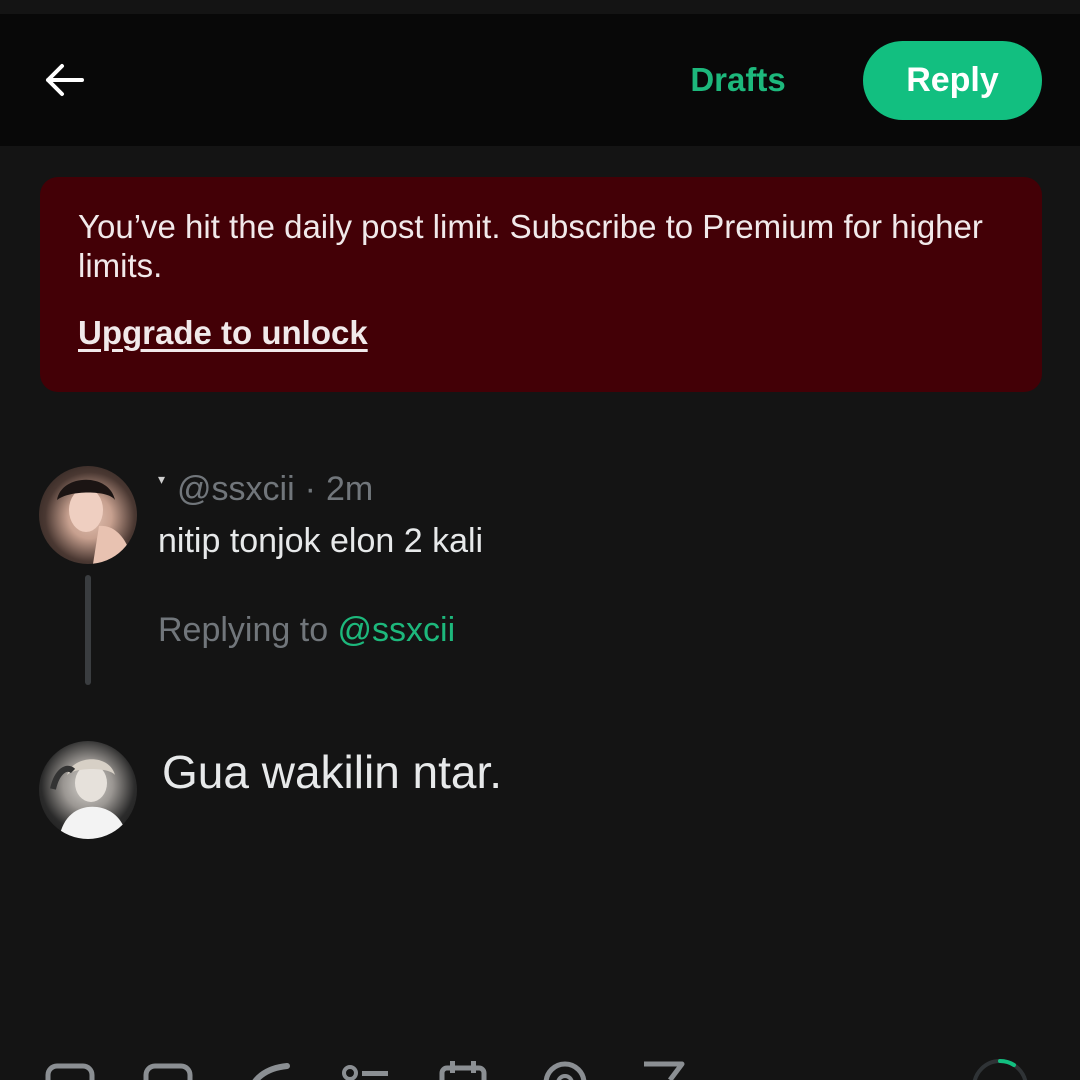  Describe the element at coordinates (463, 1069) in the screenshot. I see `schedule-icon` at that location.